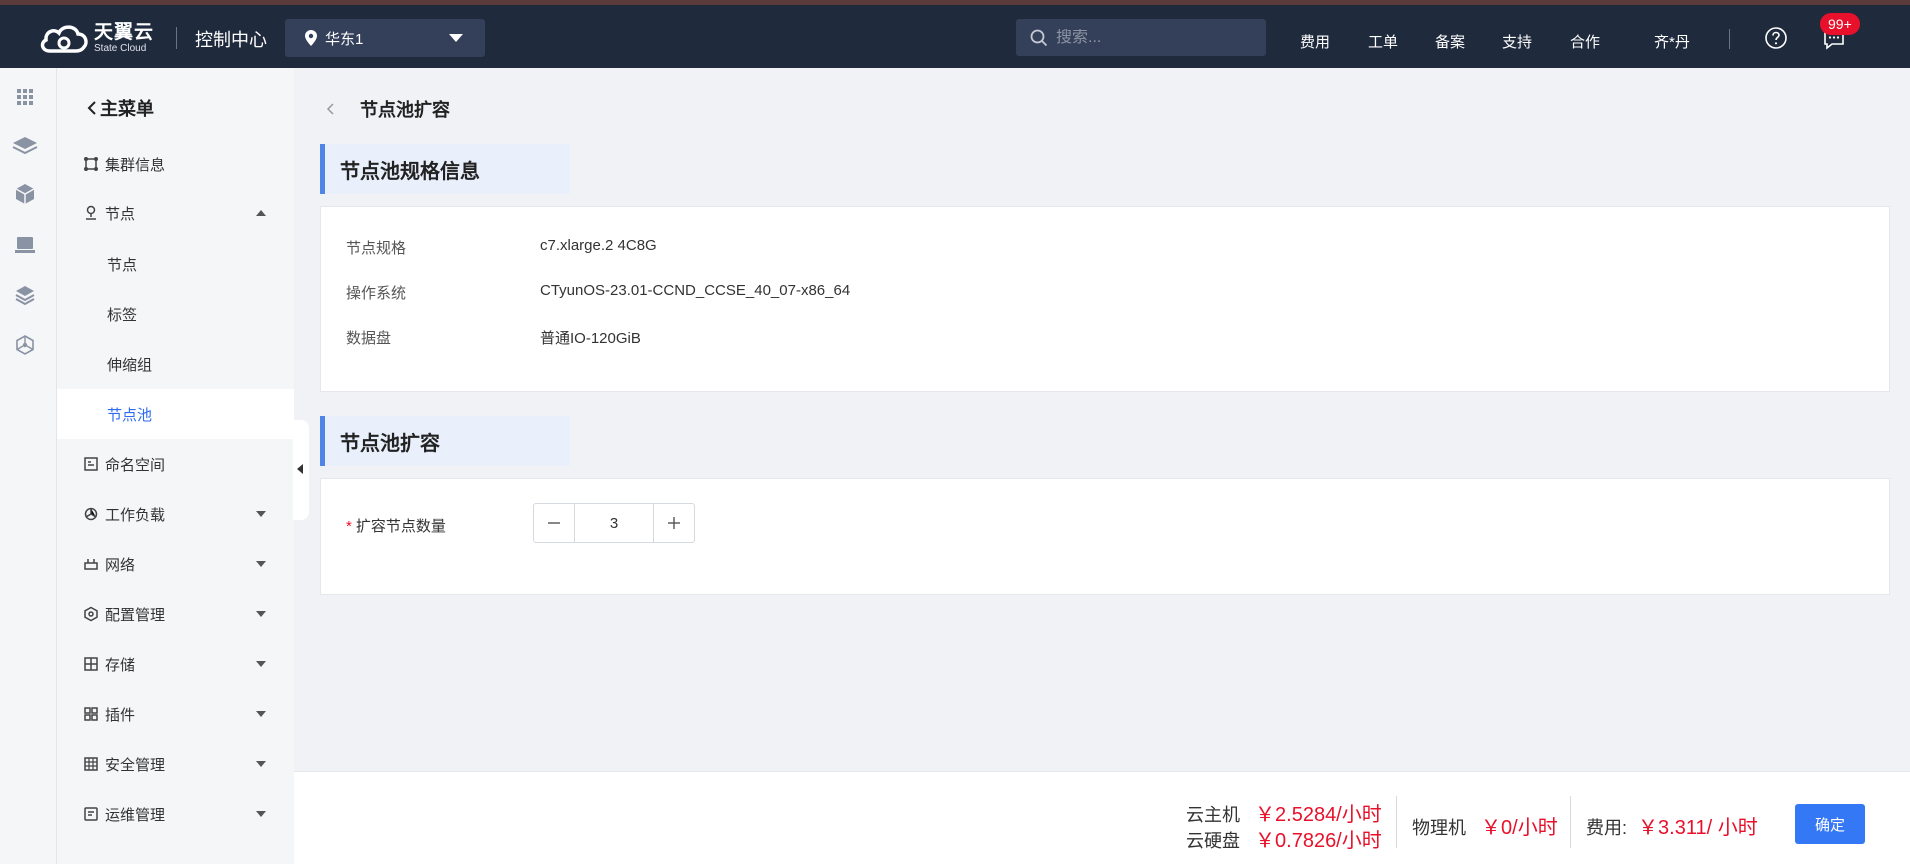 This screenshot has height=864, width=1910. What do you see at coordinates (91, 212) in the screenshot?
I see `node-pin-icon` at bounding box center [91, 212].